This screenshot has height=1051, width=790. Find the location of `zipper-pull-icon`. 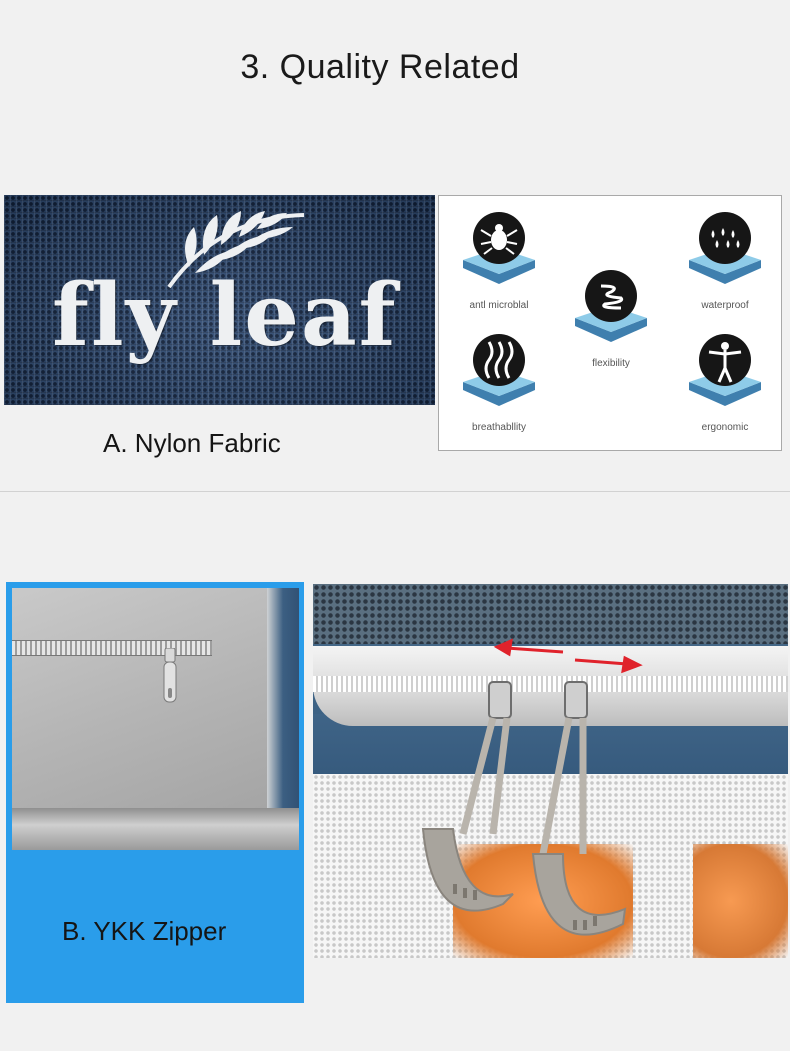

zipper-pull-icon is located at coordinates (170, 675).